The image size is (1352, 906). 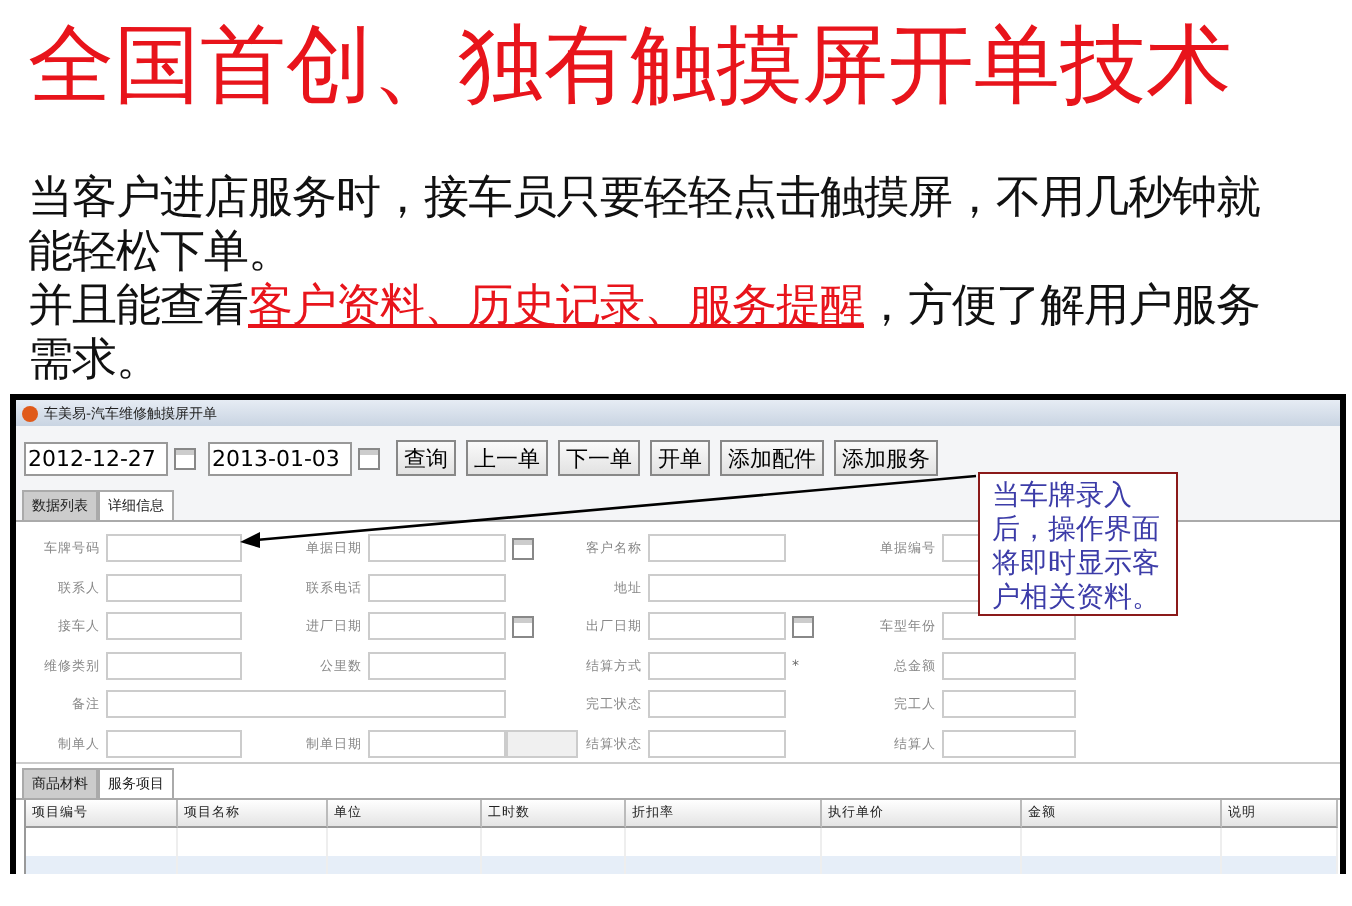 I want to click on toolbar-button: 添加服务, so click(x=886, y=458).